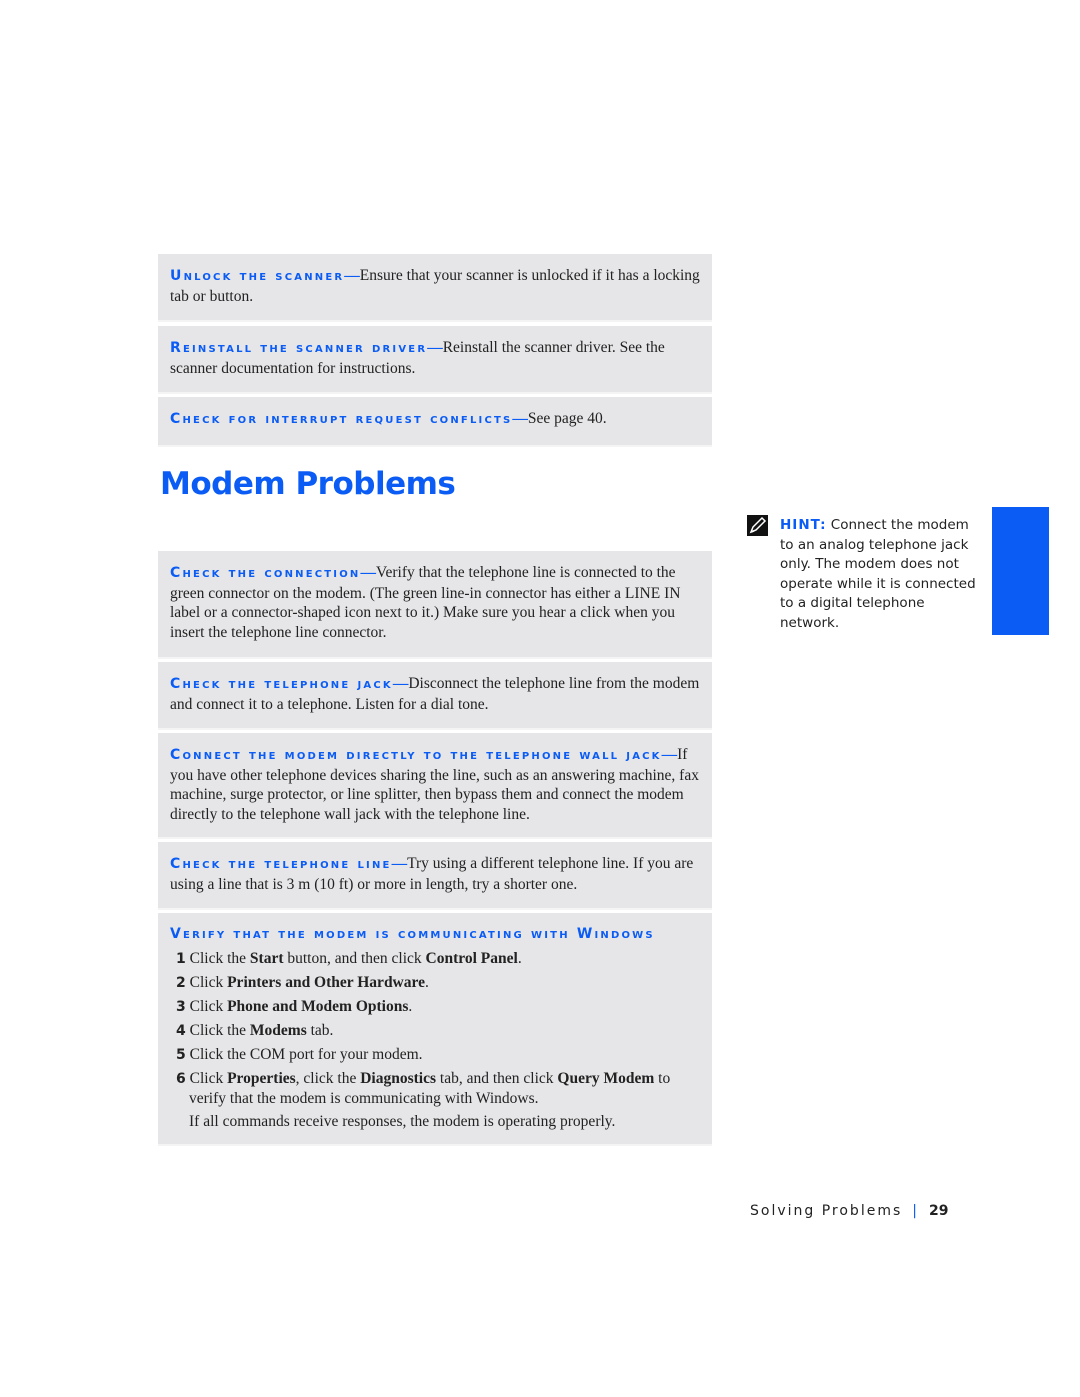 This screenshot has width=1080, height=1397. Describe the element at coordinates (606, 1078) in the screenshot. I see `ui-term: Query Modem` at that location.